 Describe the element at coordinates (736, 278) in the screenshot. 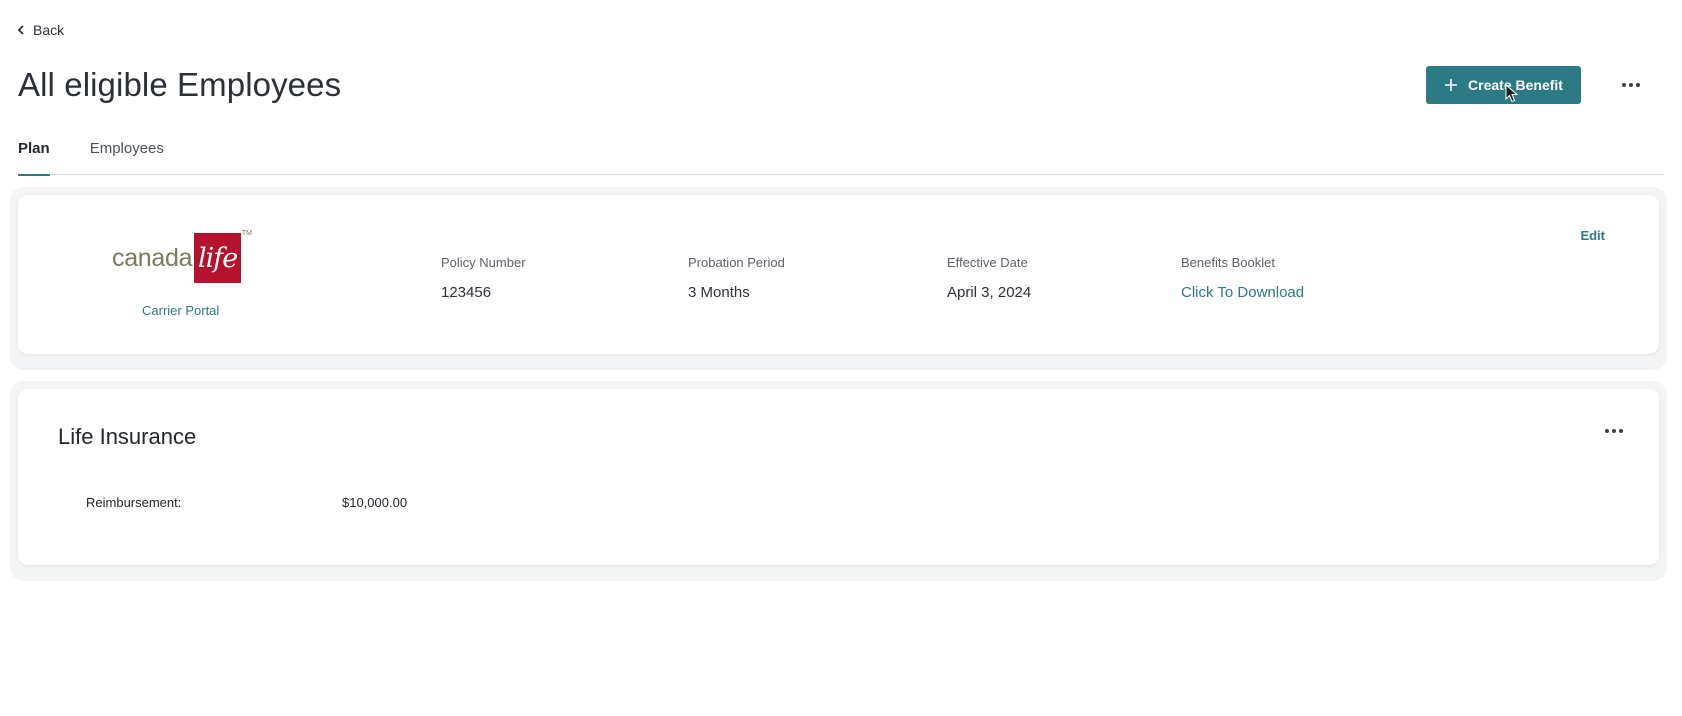

I see `probation-period-field: Probation Period 3 Months` at that location.